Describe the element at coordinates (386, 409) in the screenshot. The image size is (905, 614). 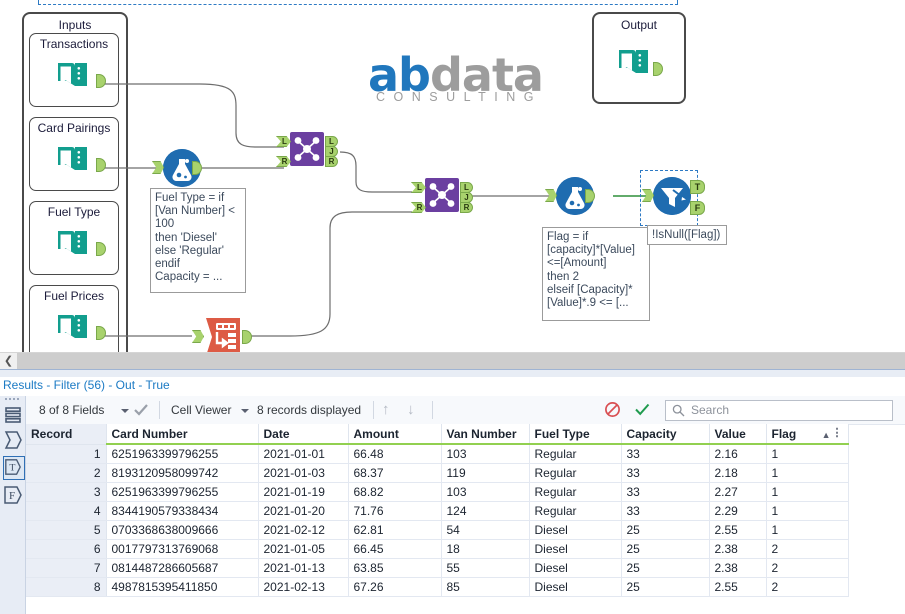
I see `scroll-up-arrow-icon: ↑` at that location.